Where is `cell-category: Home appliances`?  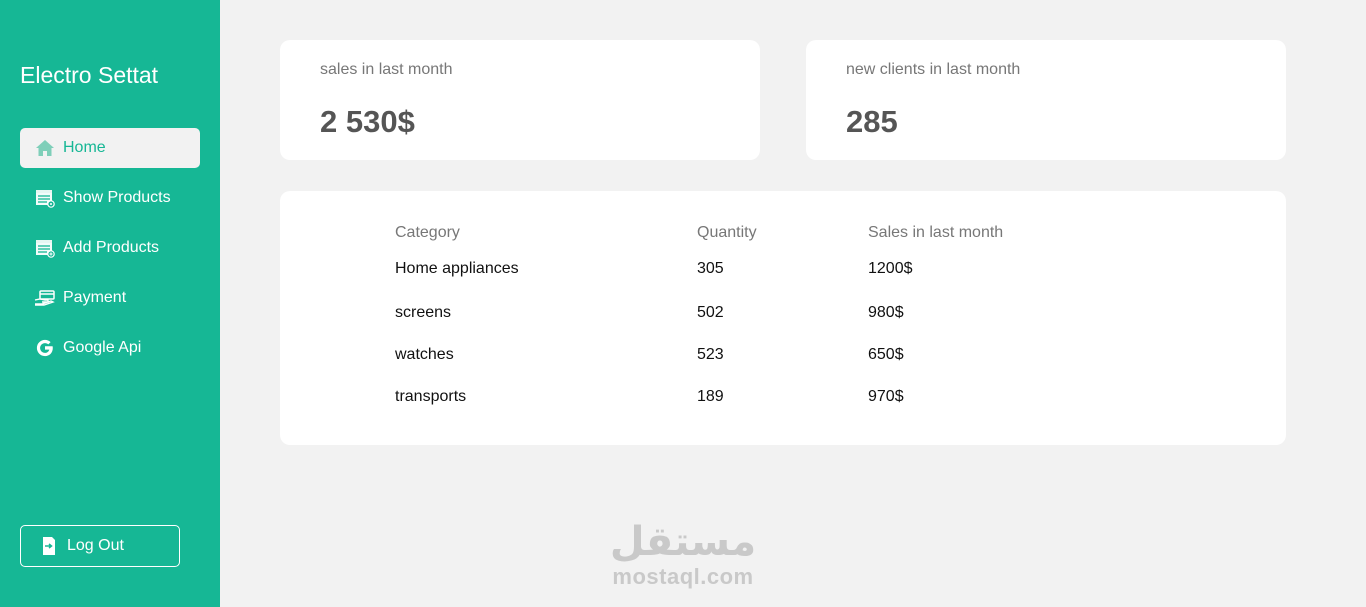 cell-category: Home appliances is located at coordinates (457, 268).